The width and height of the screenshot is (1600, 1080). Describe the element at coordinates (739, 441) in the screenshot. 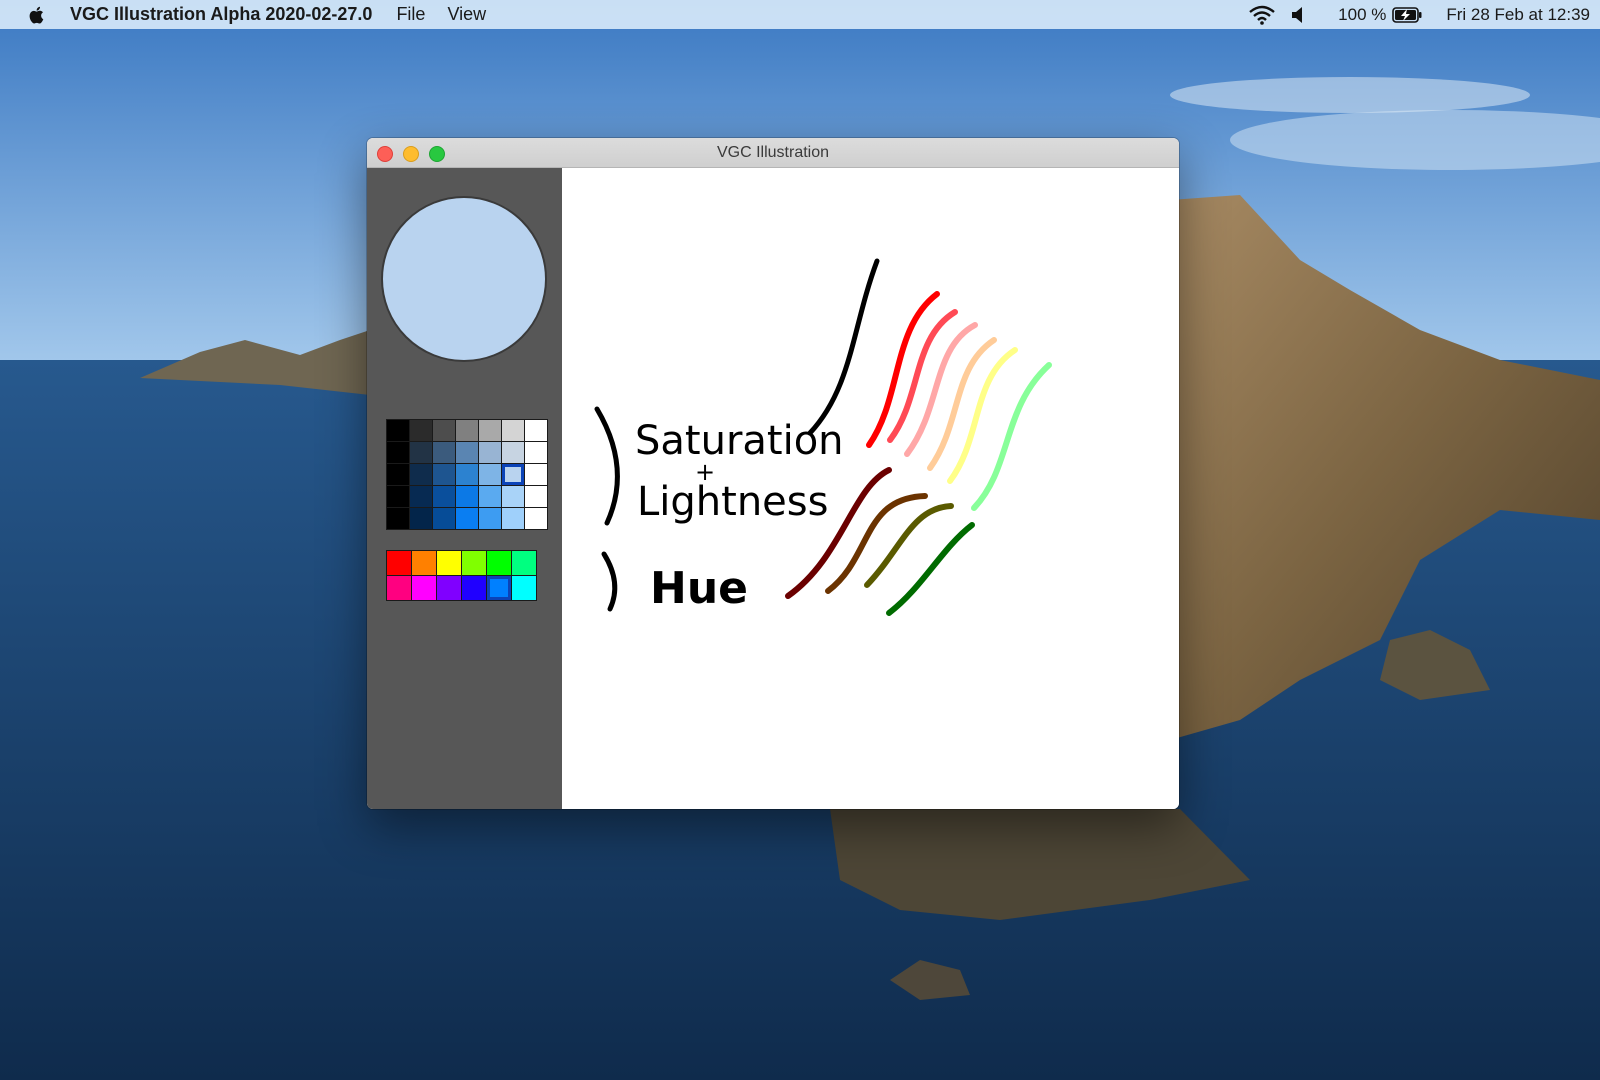

I see `annotation-saturation: Saturation` at that location.